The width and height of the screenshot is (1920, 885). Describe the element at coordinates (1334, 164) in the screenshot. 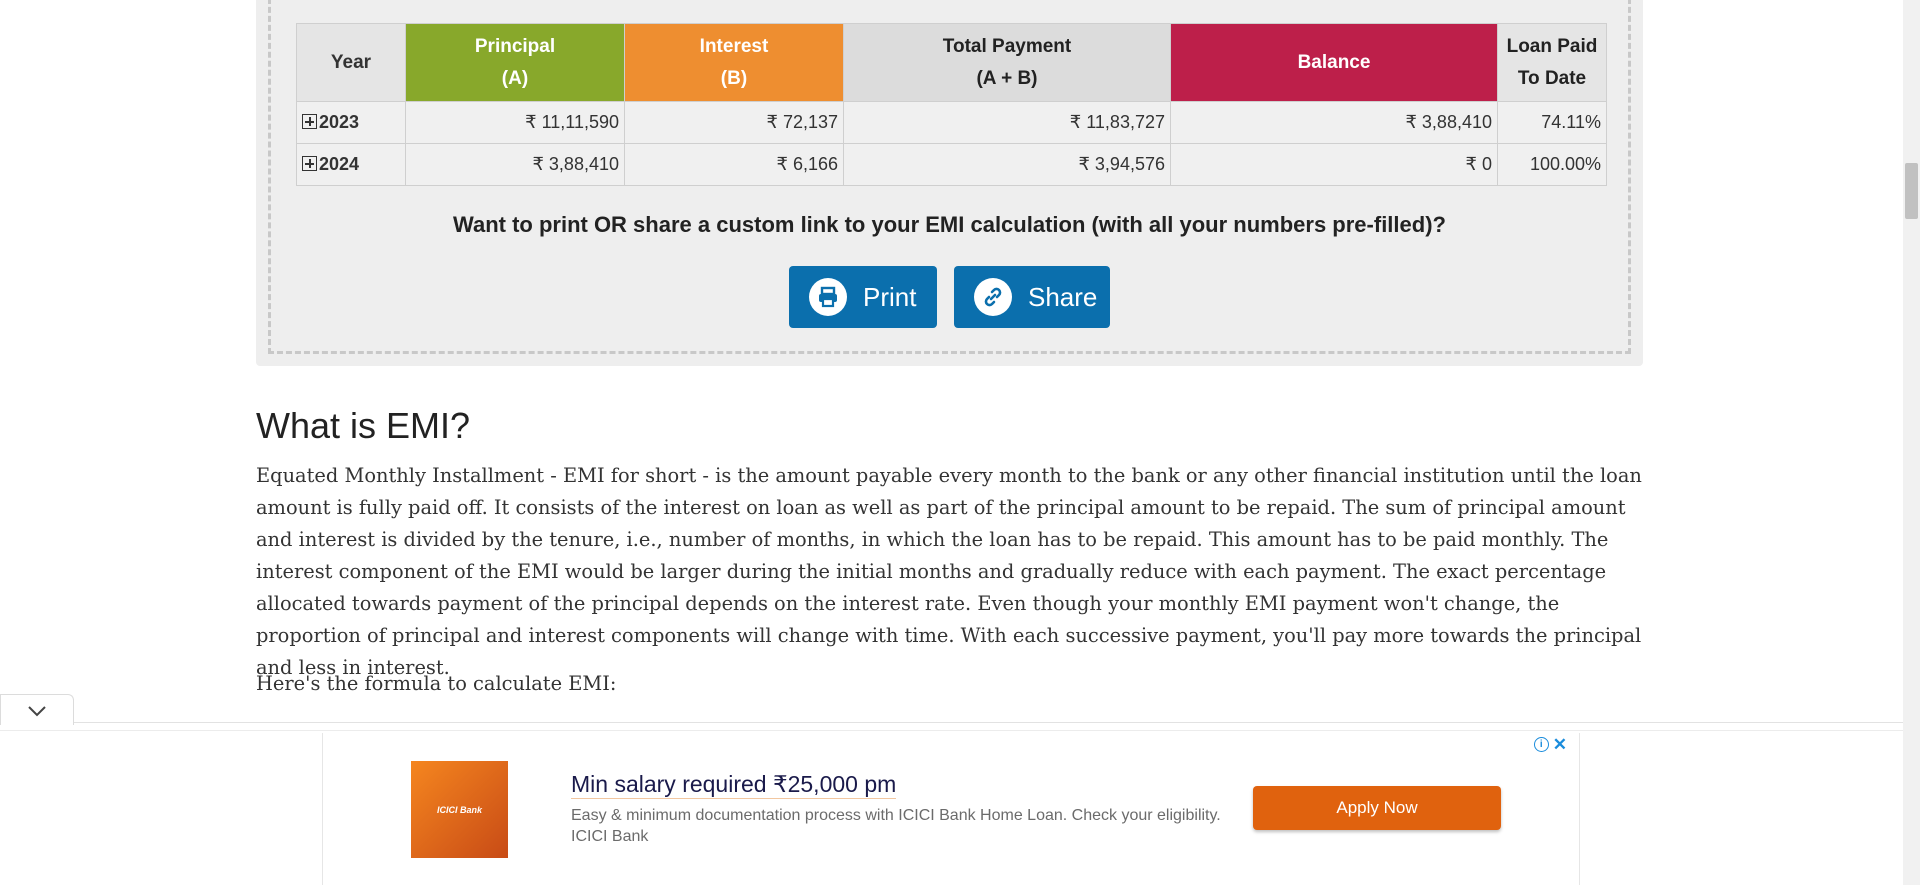

I see `balance-cell: ₹ 0` at that location.